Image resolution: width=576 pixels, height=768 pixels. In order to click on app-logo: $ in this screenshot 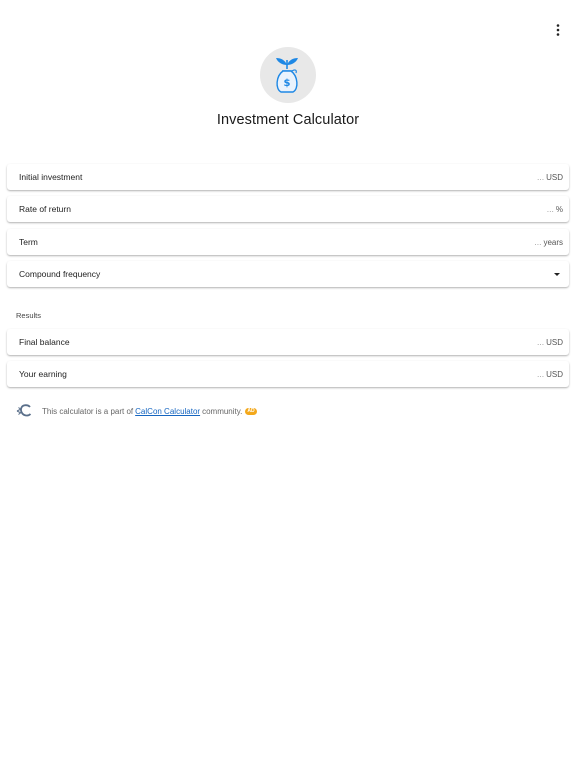, I will do `click(288, 75)`.